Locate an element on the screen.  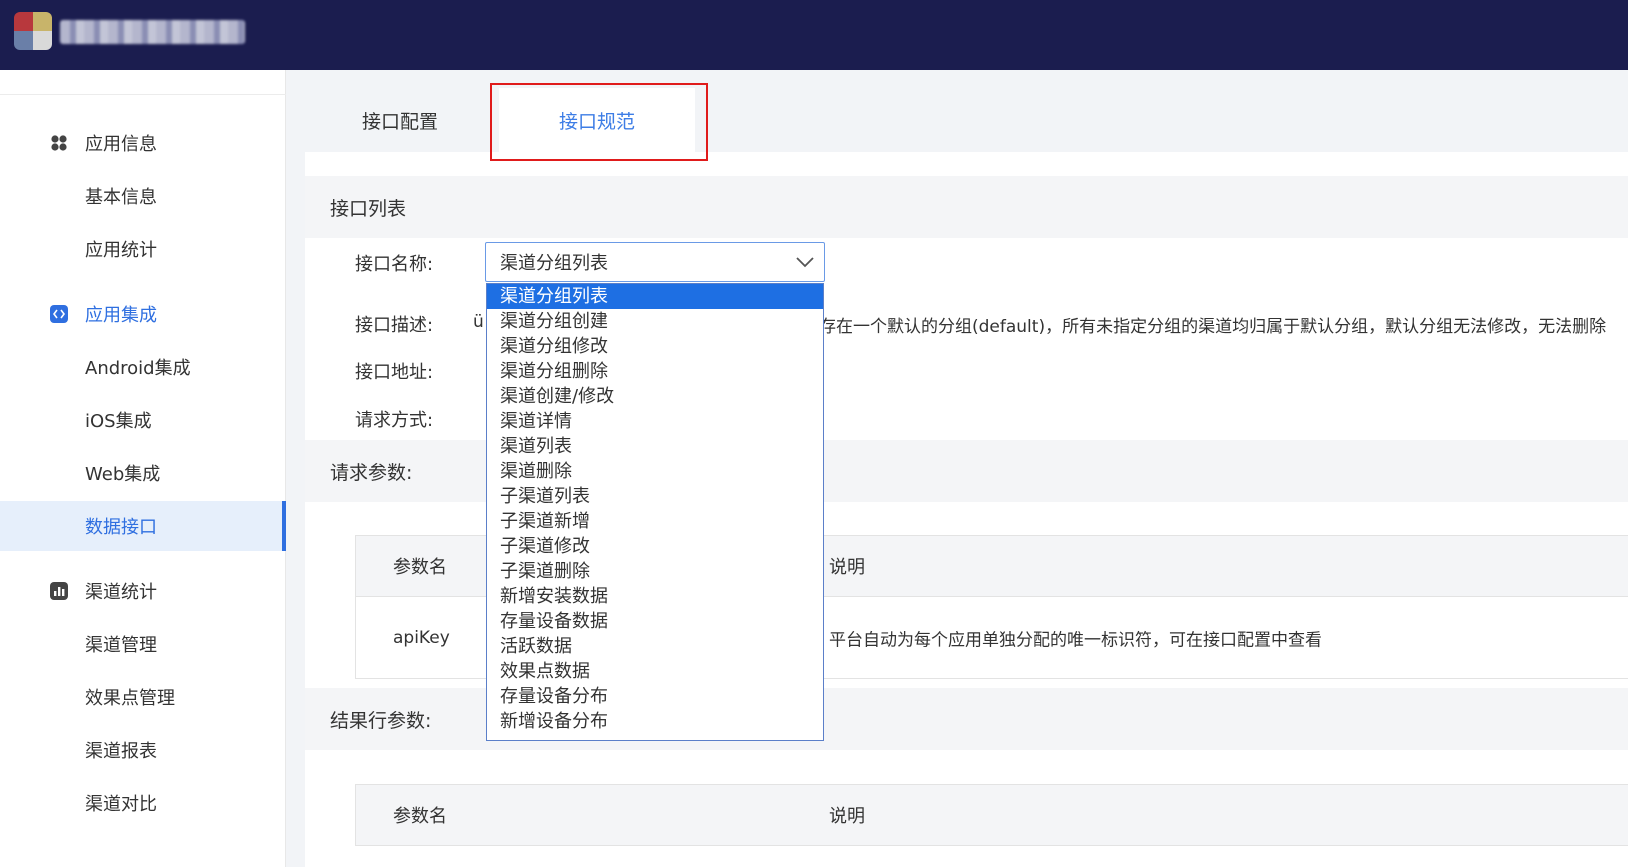
sidebar-item-effect-points: 效果点管理 is located at coordinates (143, 697).